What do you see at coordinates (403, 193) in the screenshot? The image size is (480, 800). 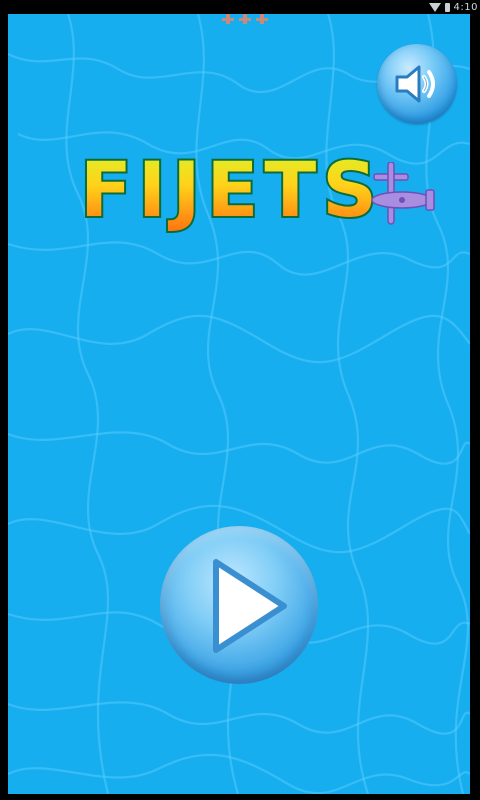 I see `player-plane-icon` at bounding box center [403, 193].